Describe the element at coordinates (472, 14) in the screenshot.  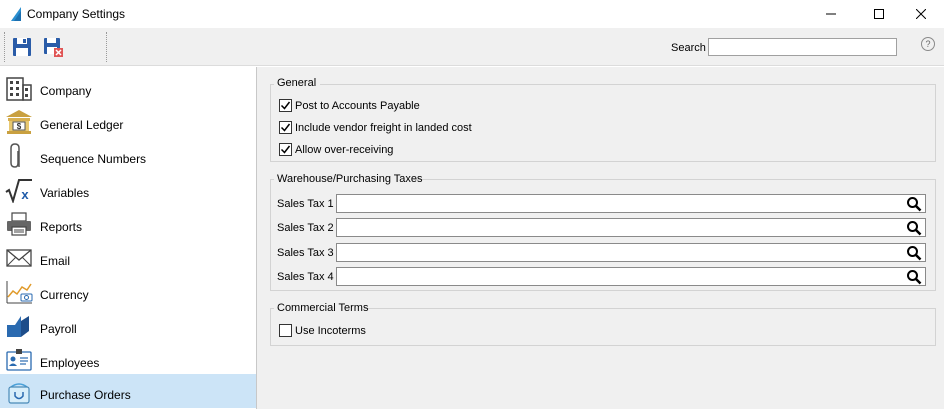
I see `title-bar: Company Settings` at that location.